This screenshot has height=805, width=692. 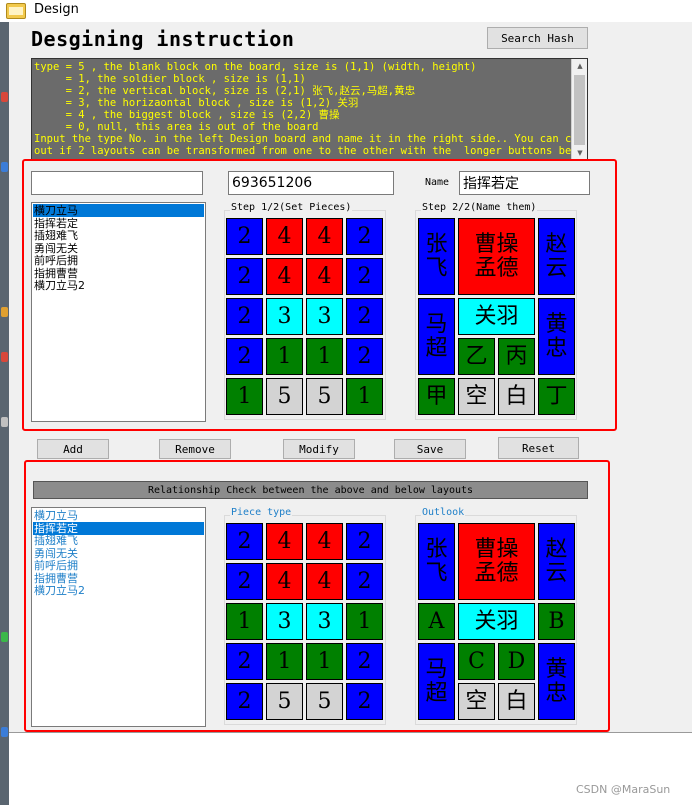 What do you see at coordinates (537, 38) in the screenshot?
I see `search-hash-button: Search Hash` at bounding box center [537, 38].